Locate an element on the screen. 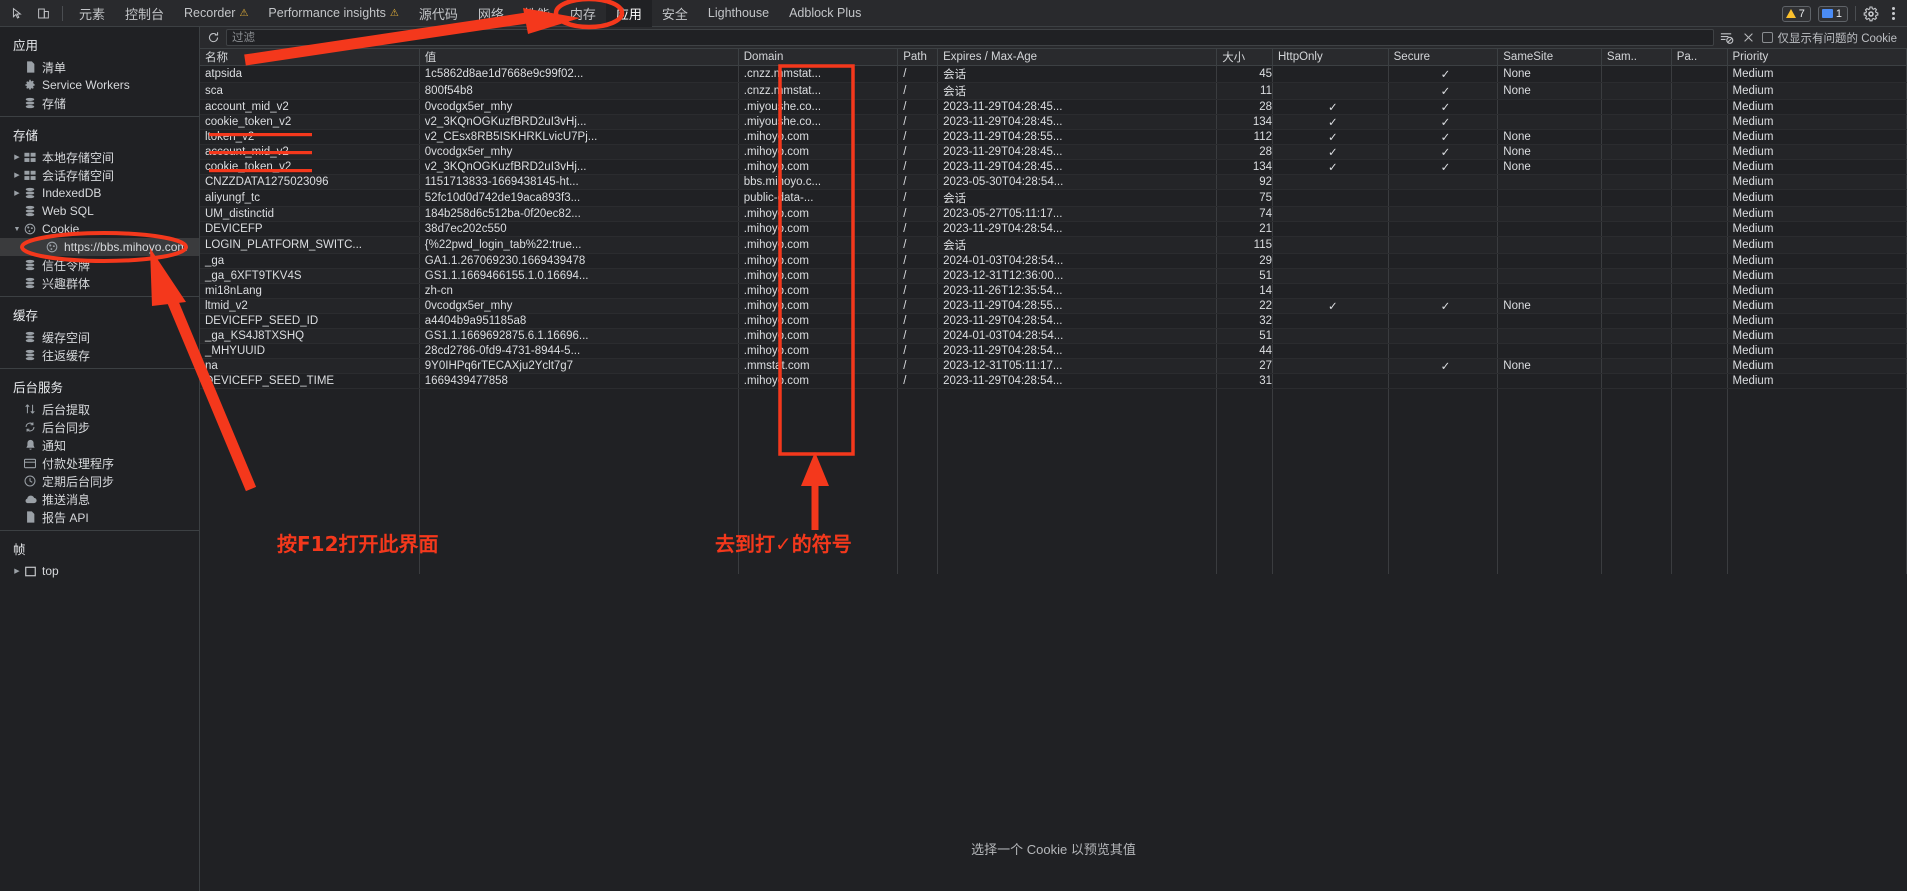  sidebar-item-service-workers: Service Workers is located at coordinates (99, 85).